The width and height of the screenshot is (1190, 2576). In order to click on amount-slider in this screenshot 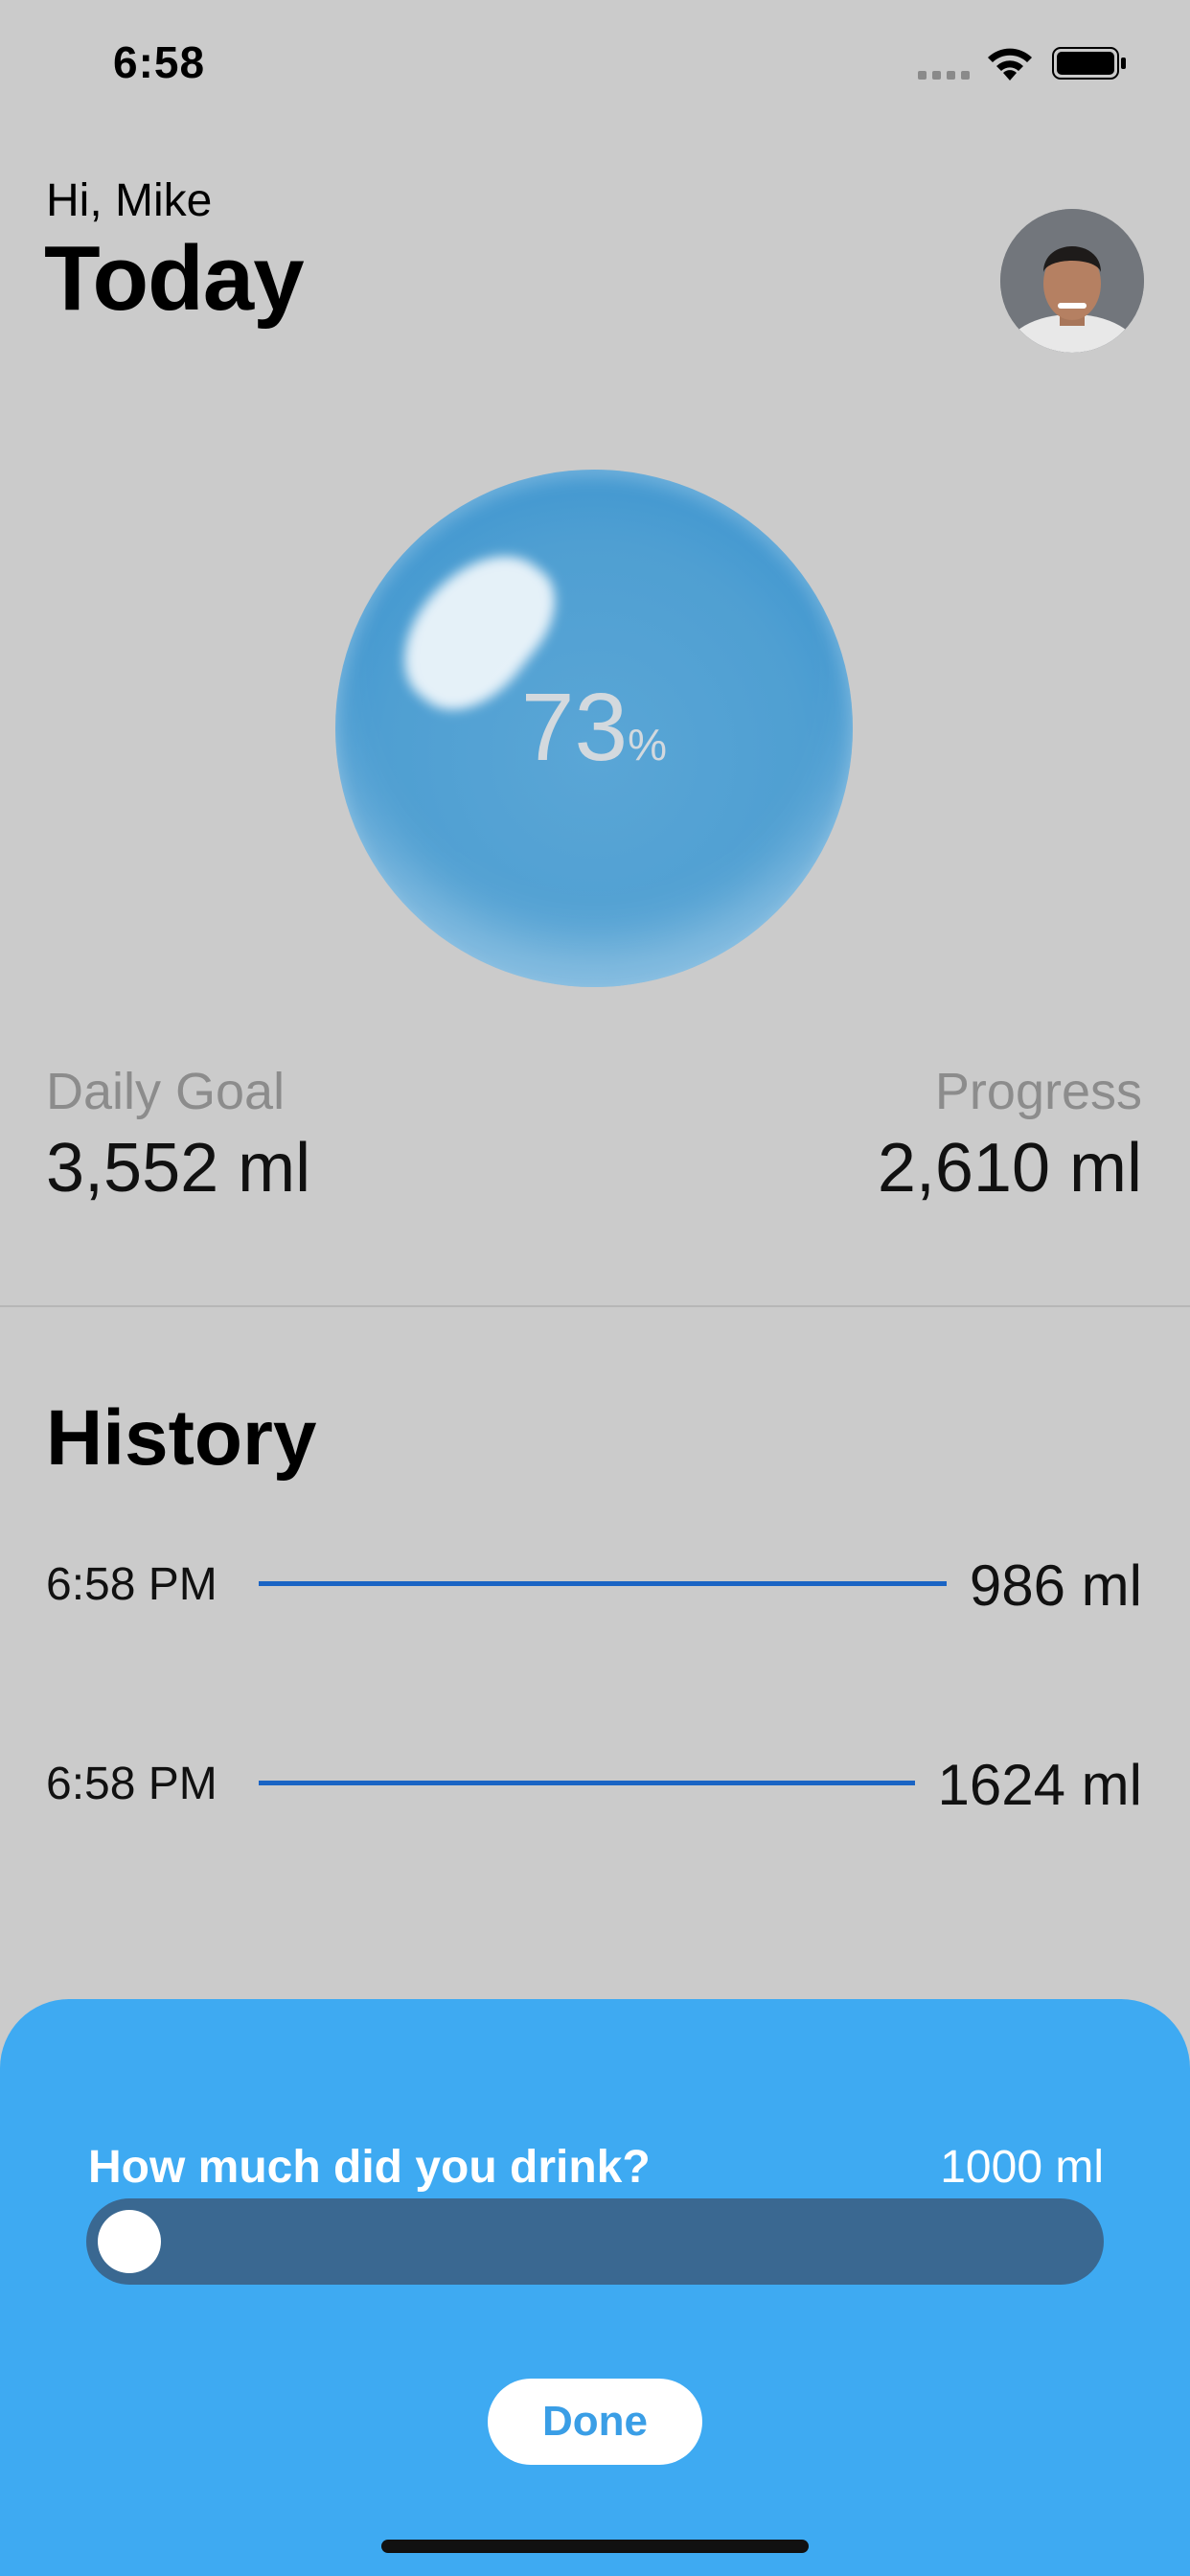, I will do `click(595, 2241)`.